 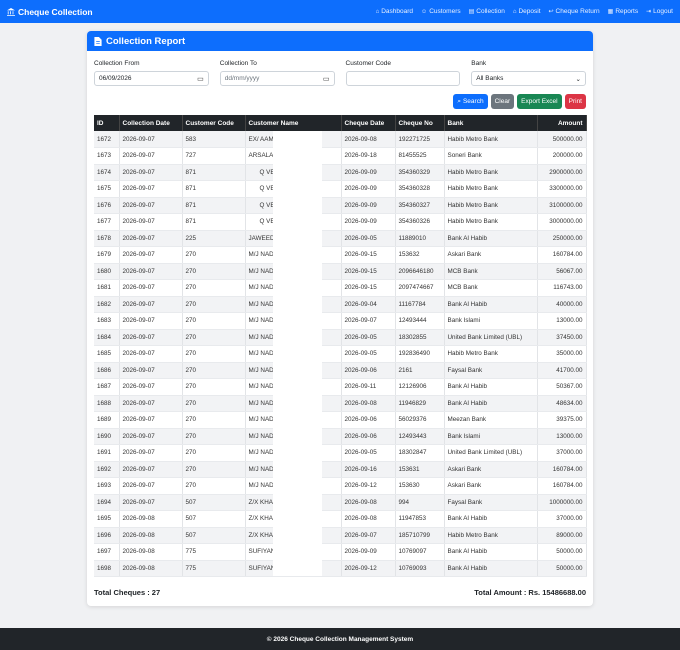 What do you see at coordinates (107, 255) in the screenshot?
I see `table-cell: 1679` at bounding box center [107, 255].